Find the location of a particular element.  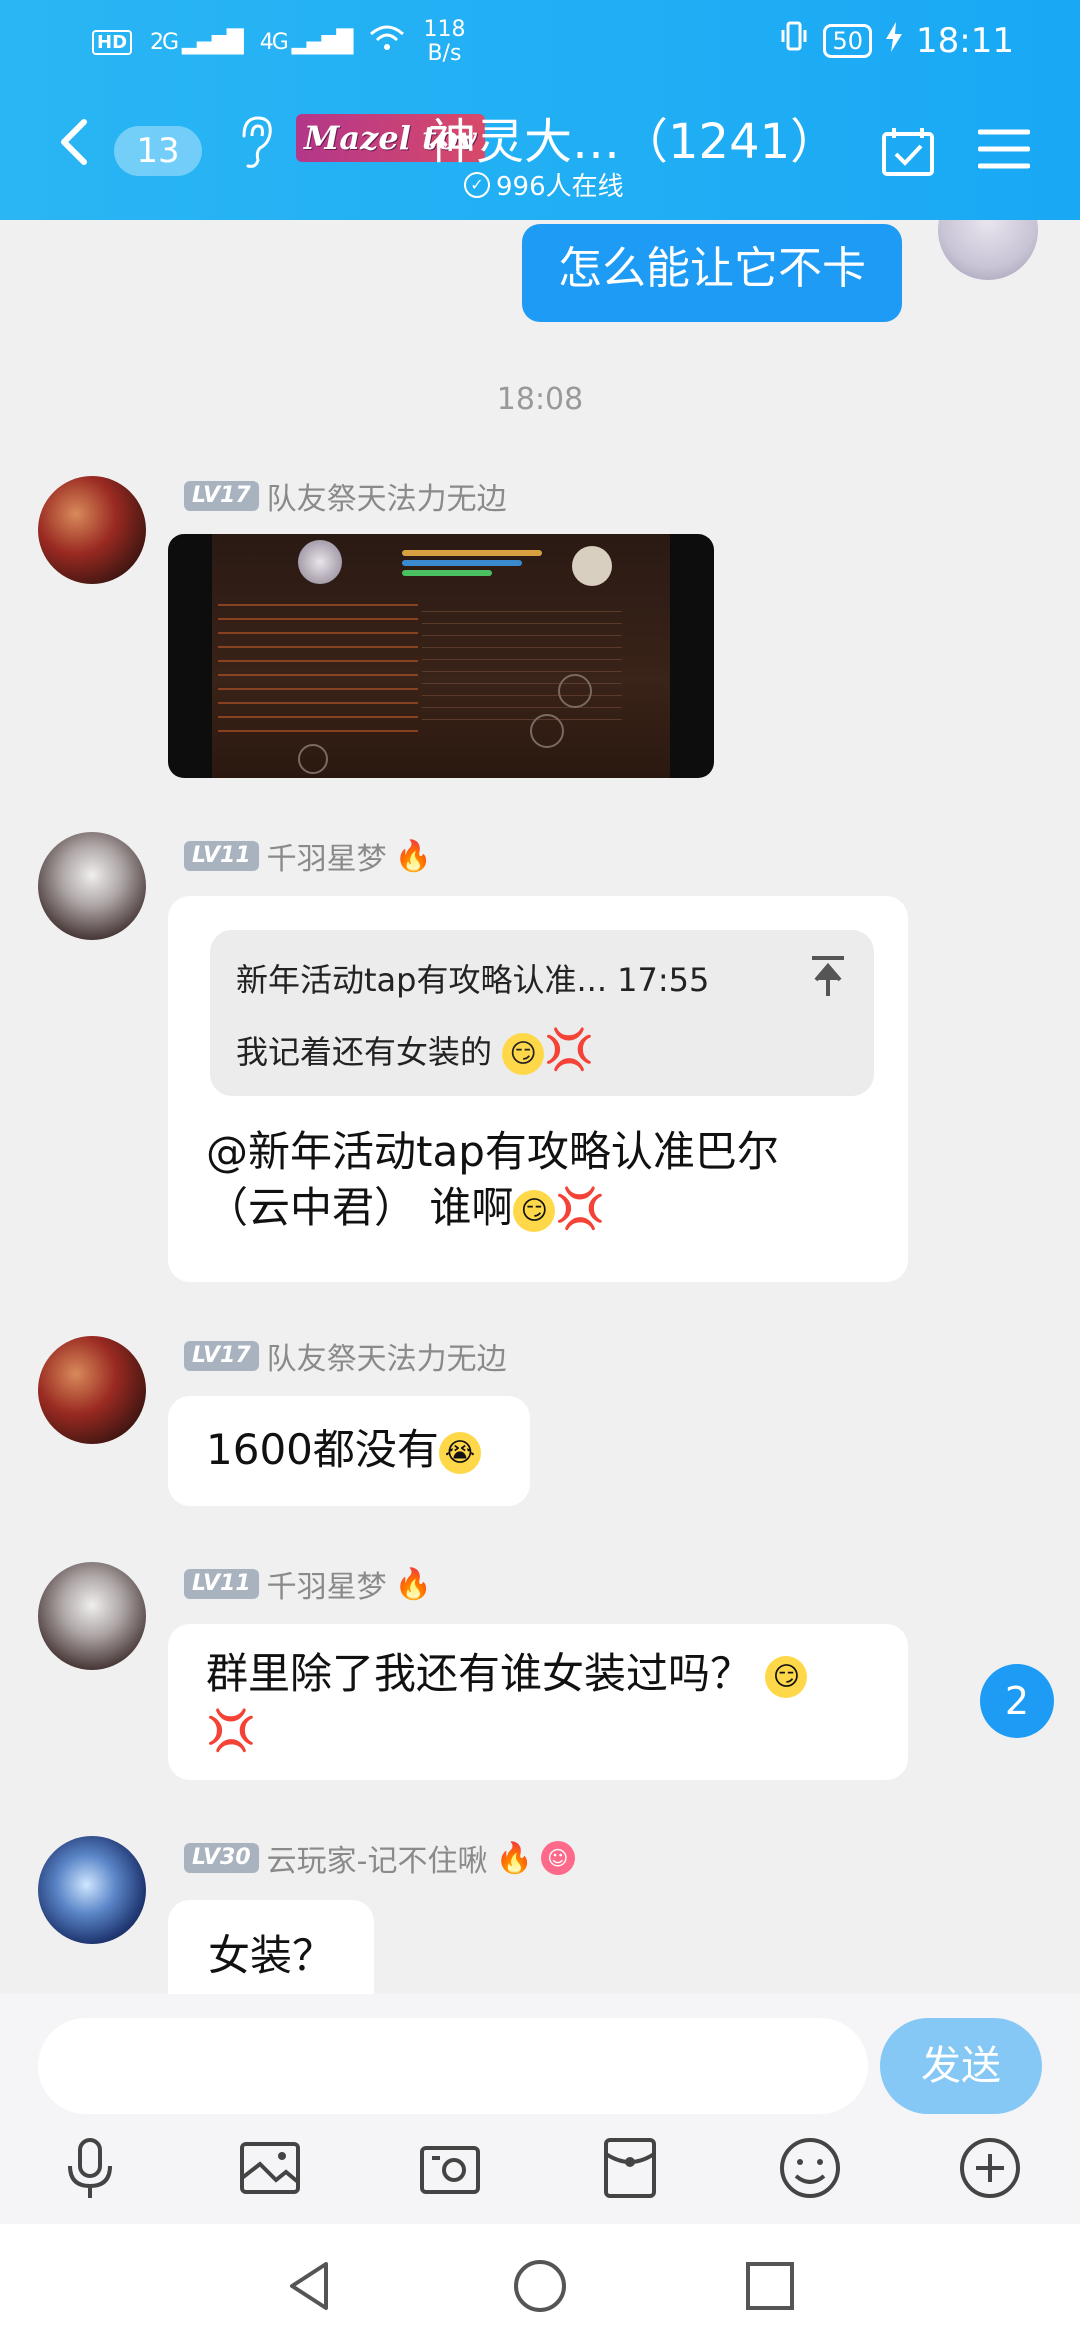

ear-icon is located at coordinates (256, 142).